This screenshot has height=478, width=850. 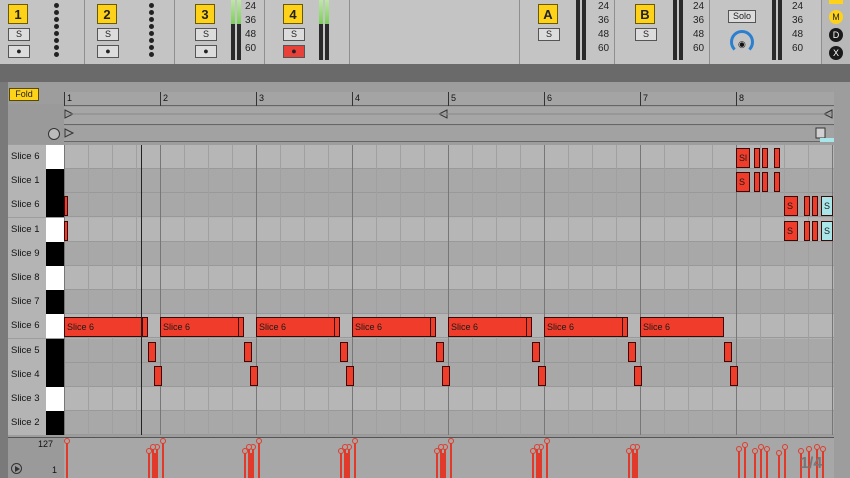 What do you see at coordinates (108, 34) in the screenshot?
I see `track-2-solo-button: S` at bounding box center [108, 34].